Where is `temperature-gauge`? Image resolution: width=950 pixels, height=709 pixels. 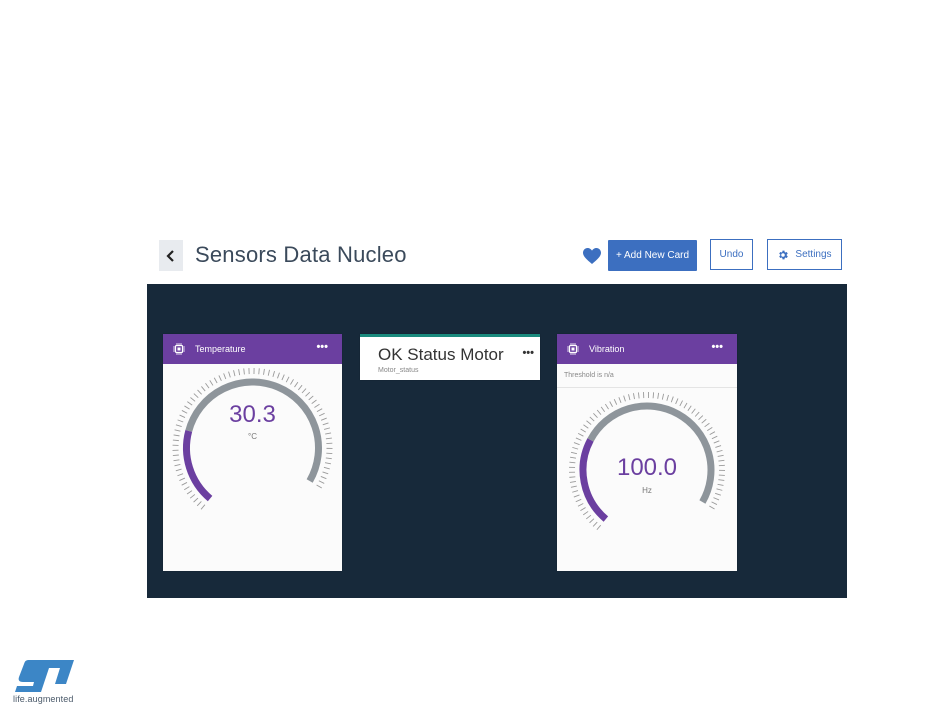
temperature-gauge is located at coordinates (252, 439).